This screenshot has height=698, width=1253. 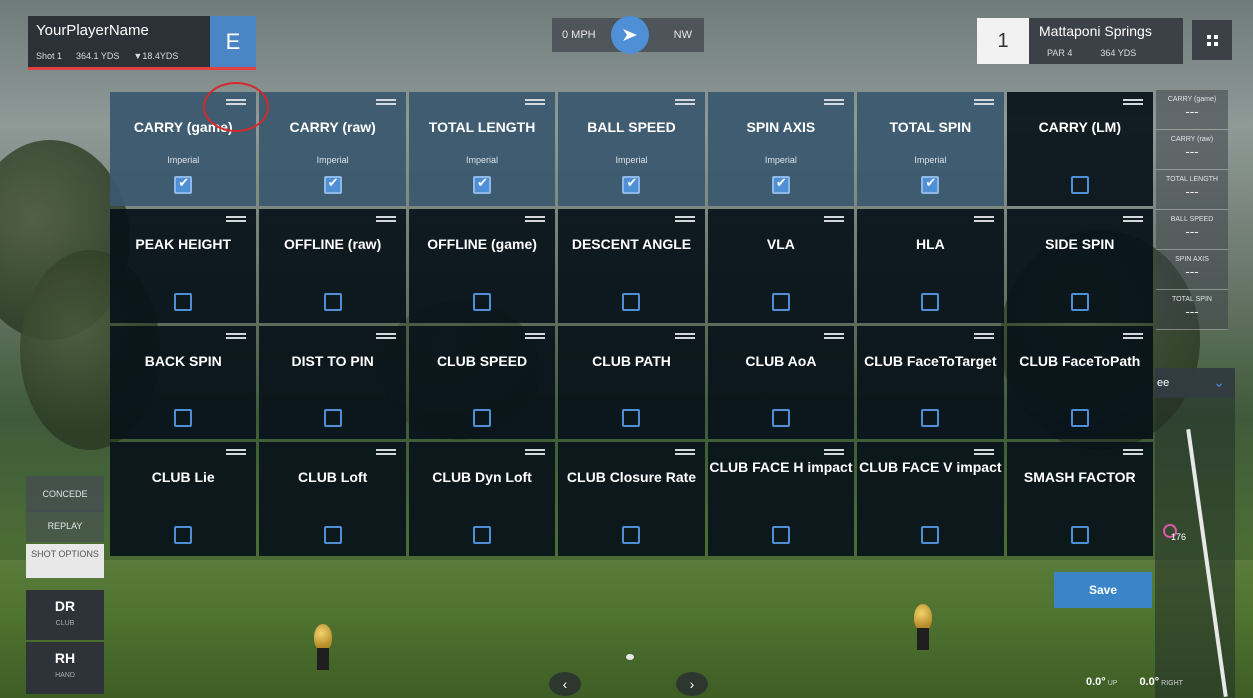 I want to click on shot-options-button: SHOT OPTIONS, so click(x=65, y=561).